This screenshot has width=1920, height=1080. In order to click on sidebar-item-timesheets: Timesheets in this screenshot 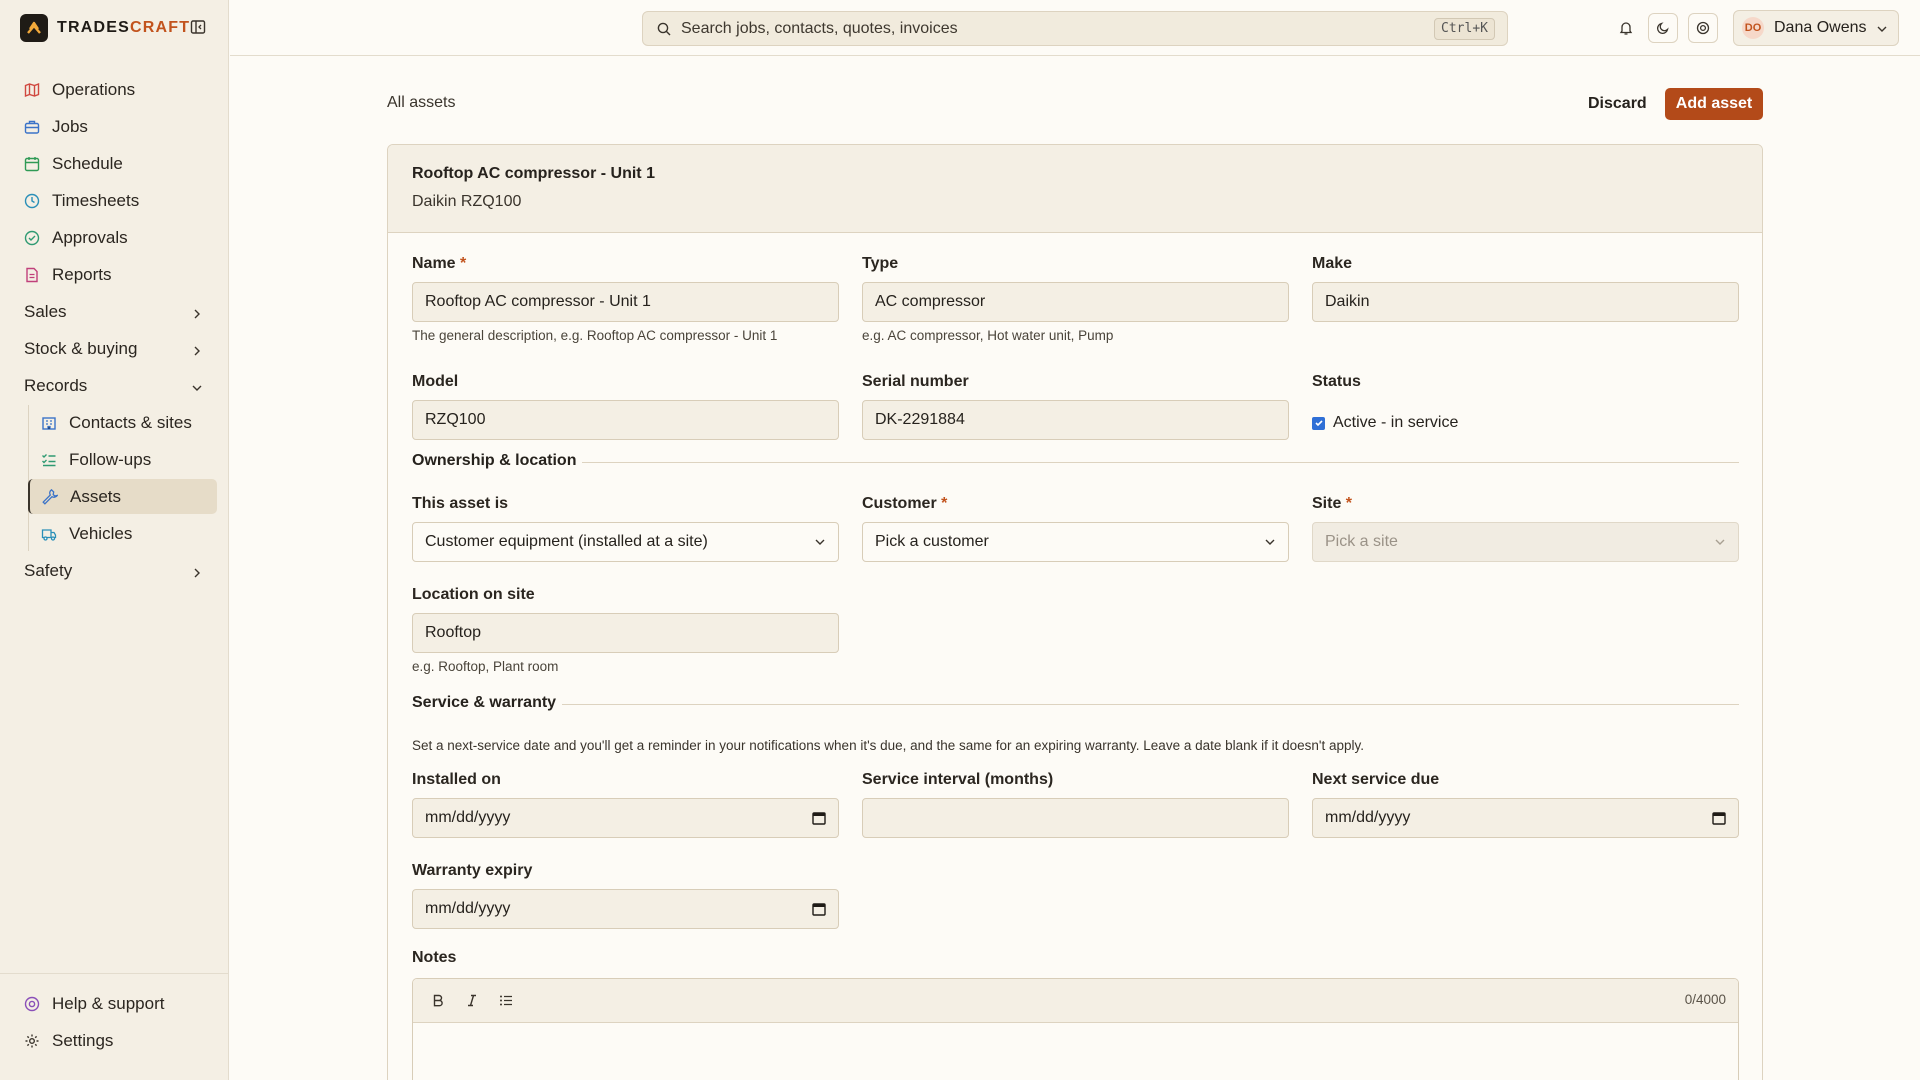, I will do `click(114, 200)`.